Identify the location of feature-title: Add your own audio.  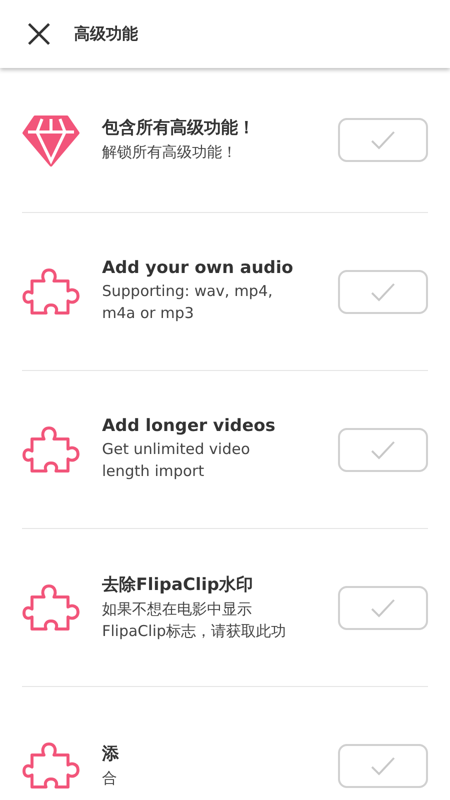
(198, 268).